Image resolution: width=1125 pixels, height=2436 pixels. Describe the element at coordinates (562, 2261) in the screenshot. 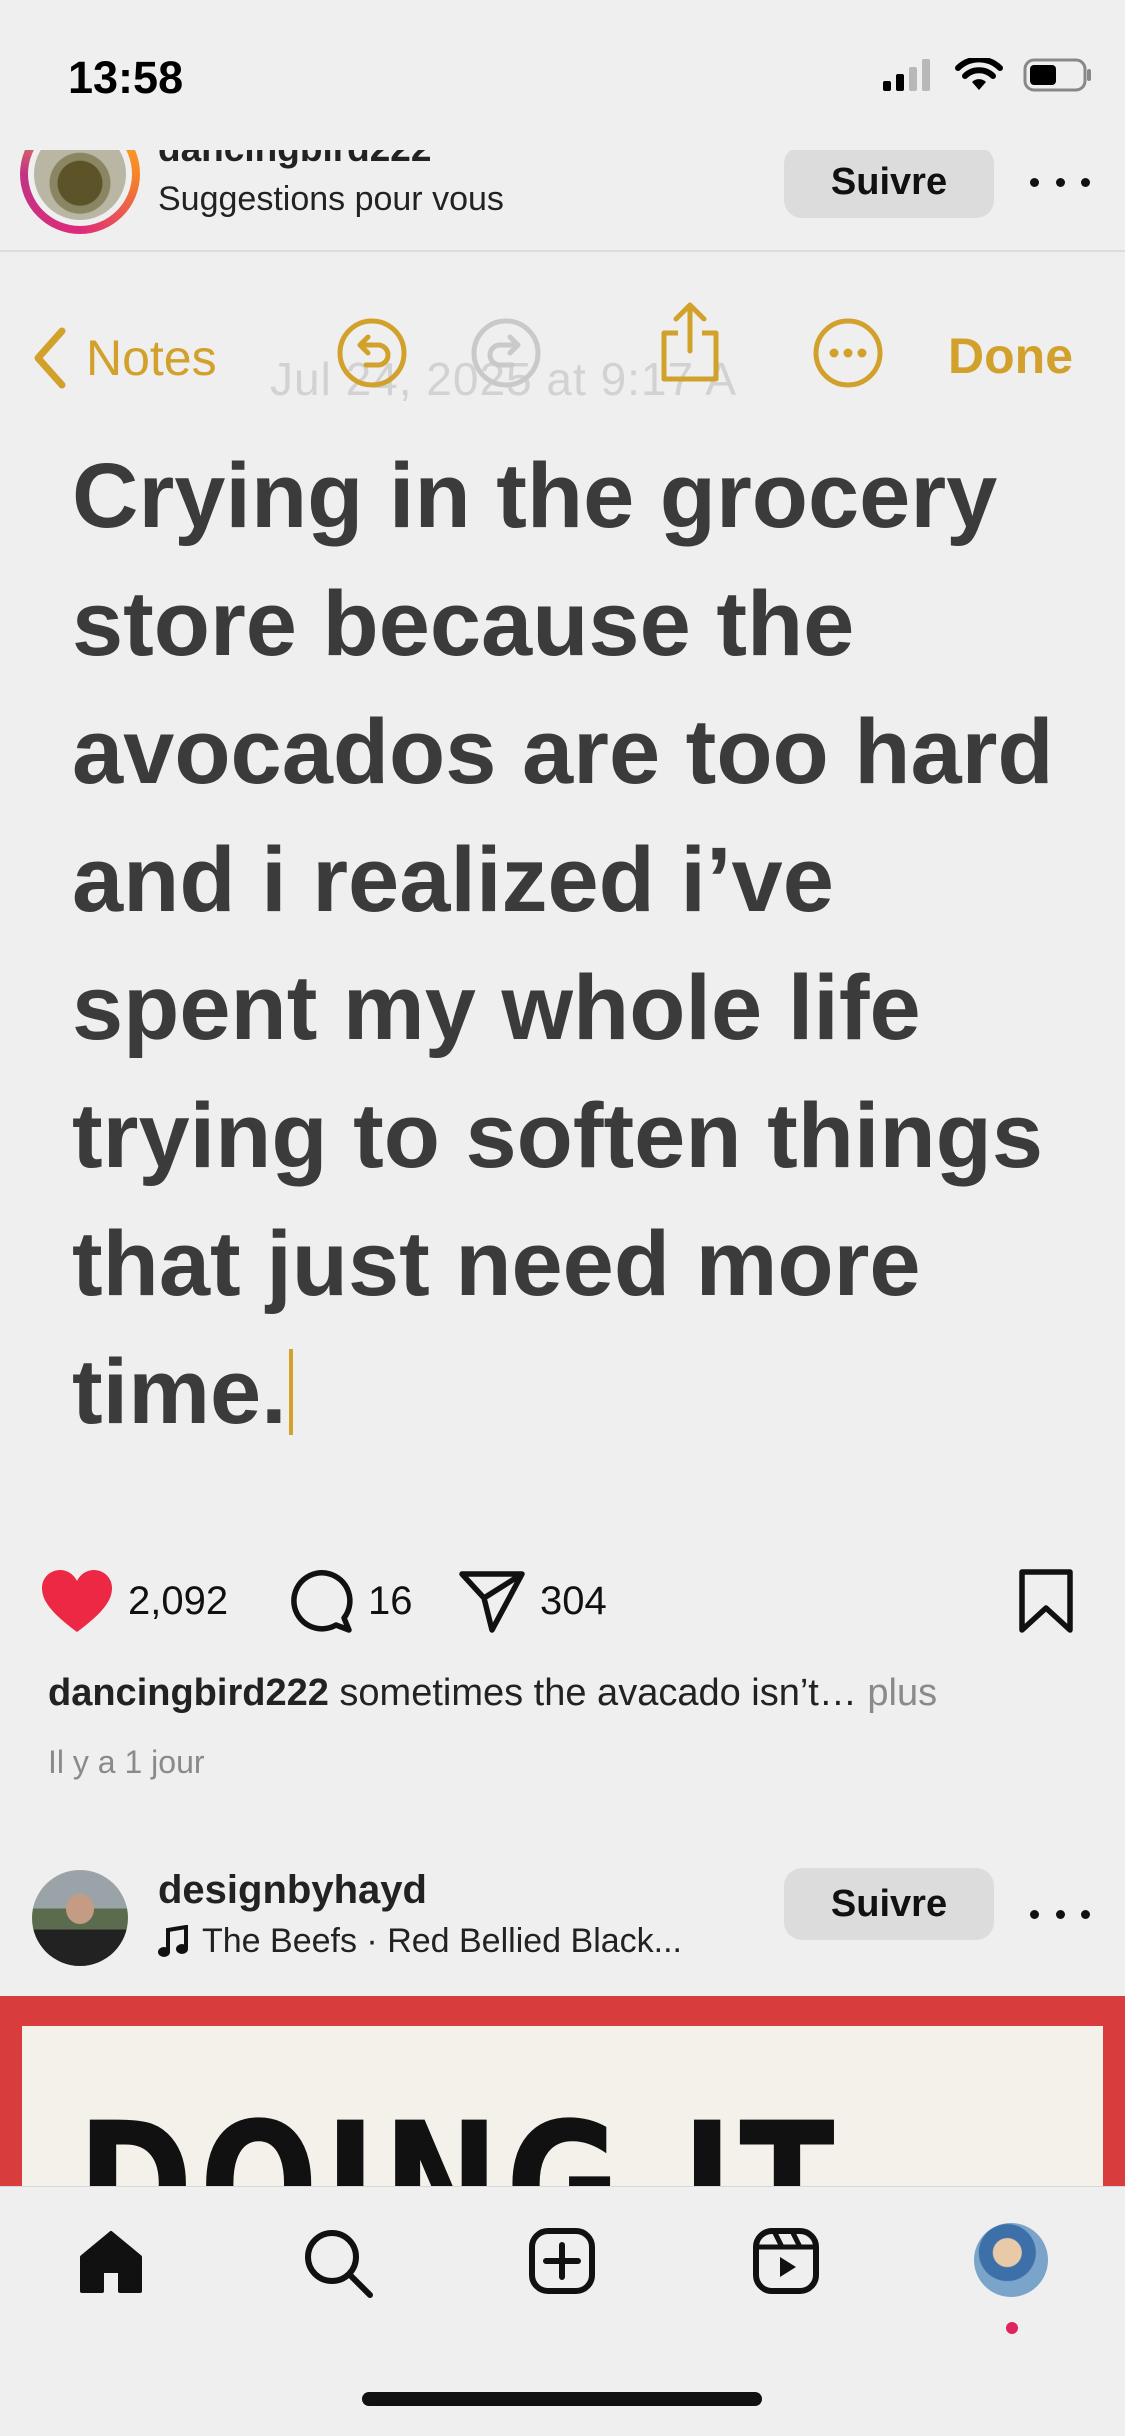

I see `create-icon` at that location.